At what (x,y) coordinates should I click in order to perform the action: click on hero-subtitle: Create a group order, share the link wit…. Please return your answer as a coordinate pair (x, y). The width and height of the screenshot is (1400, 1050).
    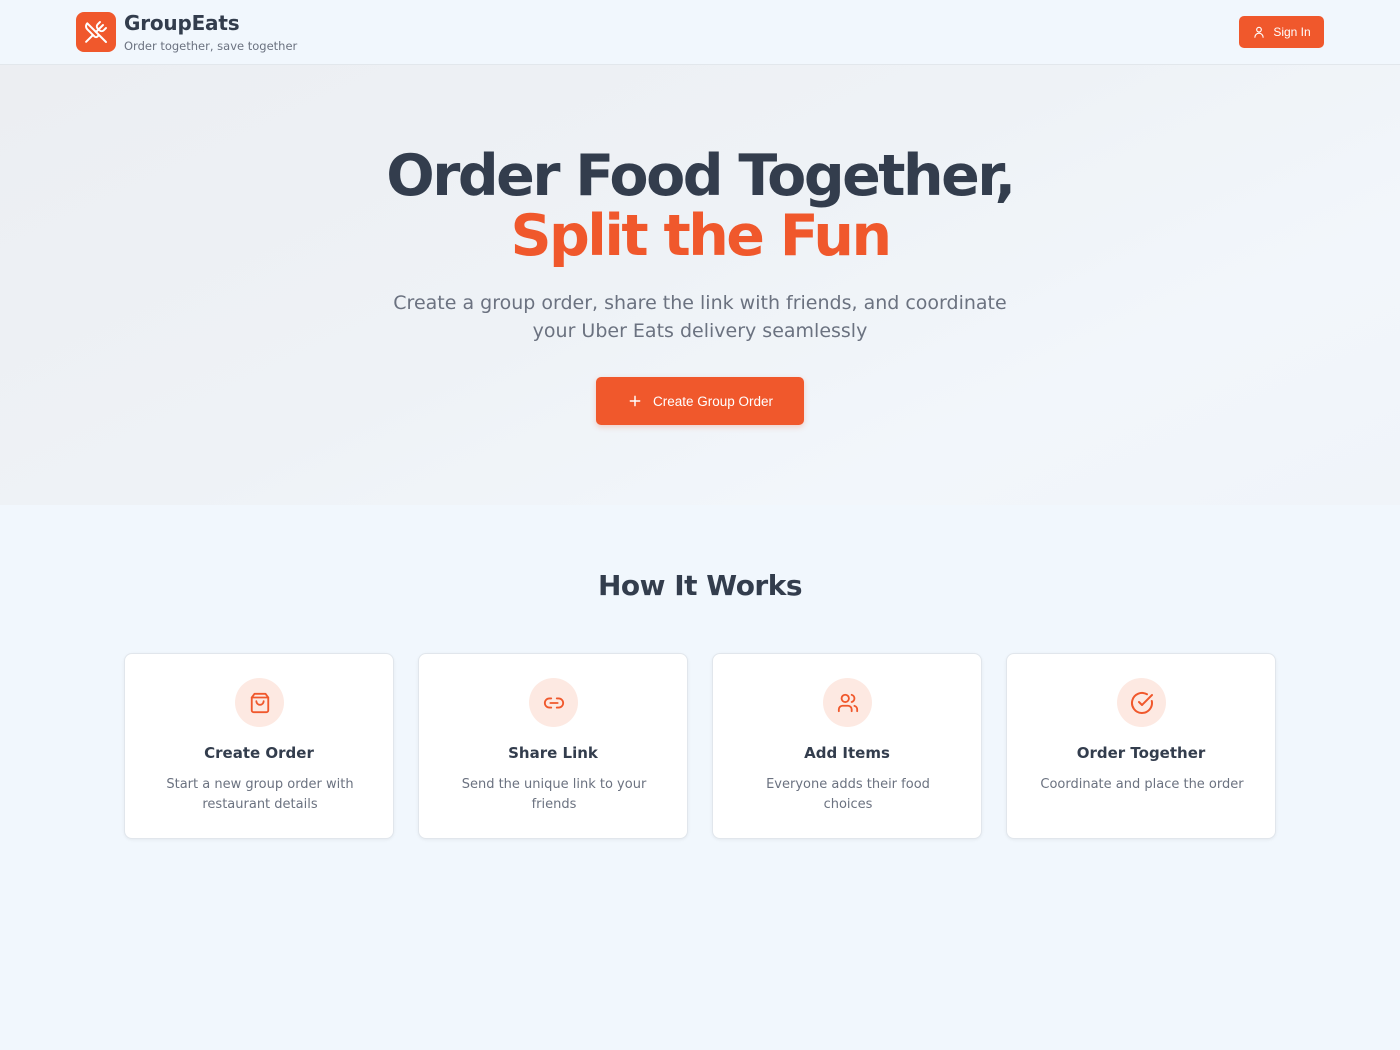
    Looking at the image, I should click on (700, 317).